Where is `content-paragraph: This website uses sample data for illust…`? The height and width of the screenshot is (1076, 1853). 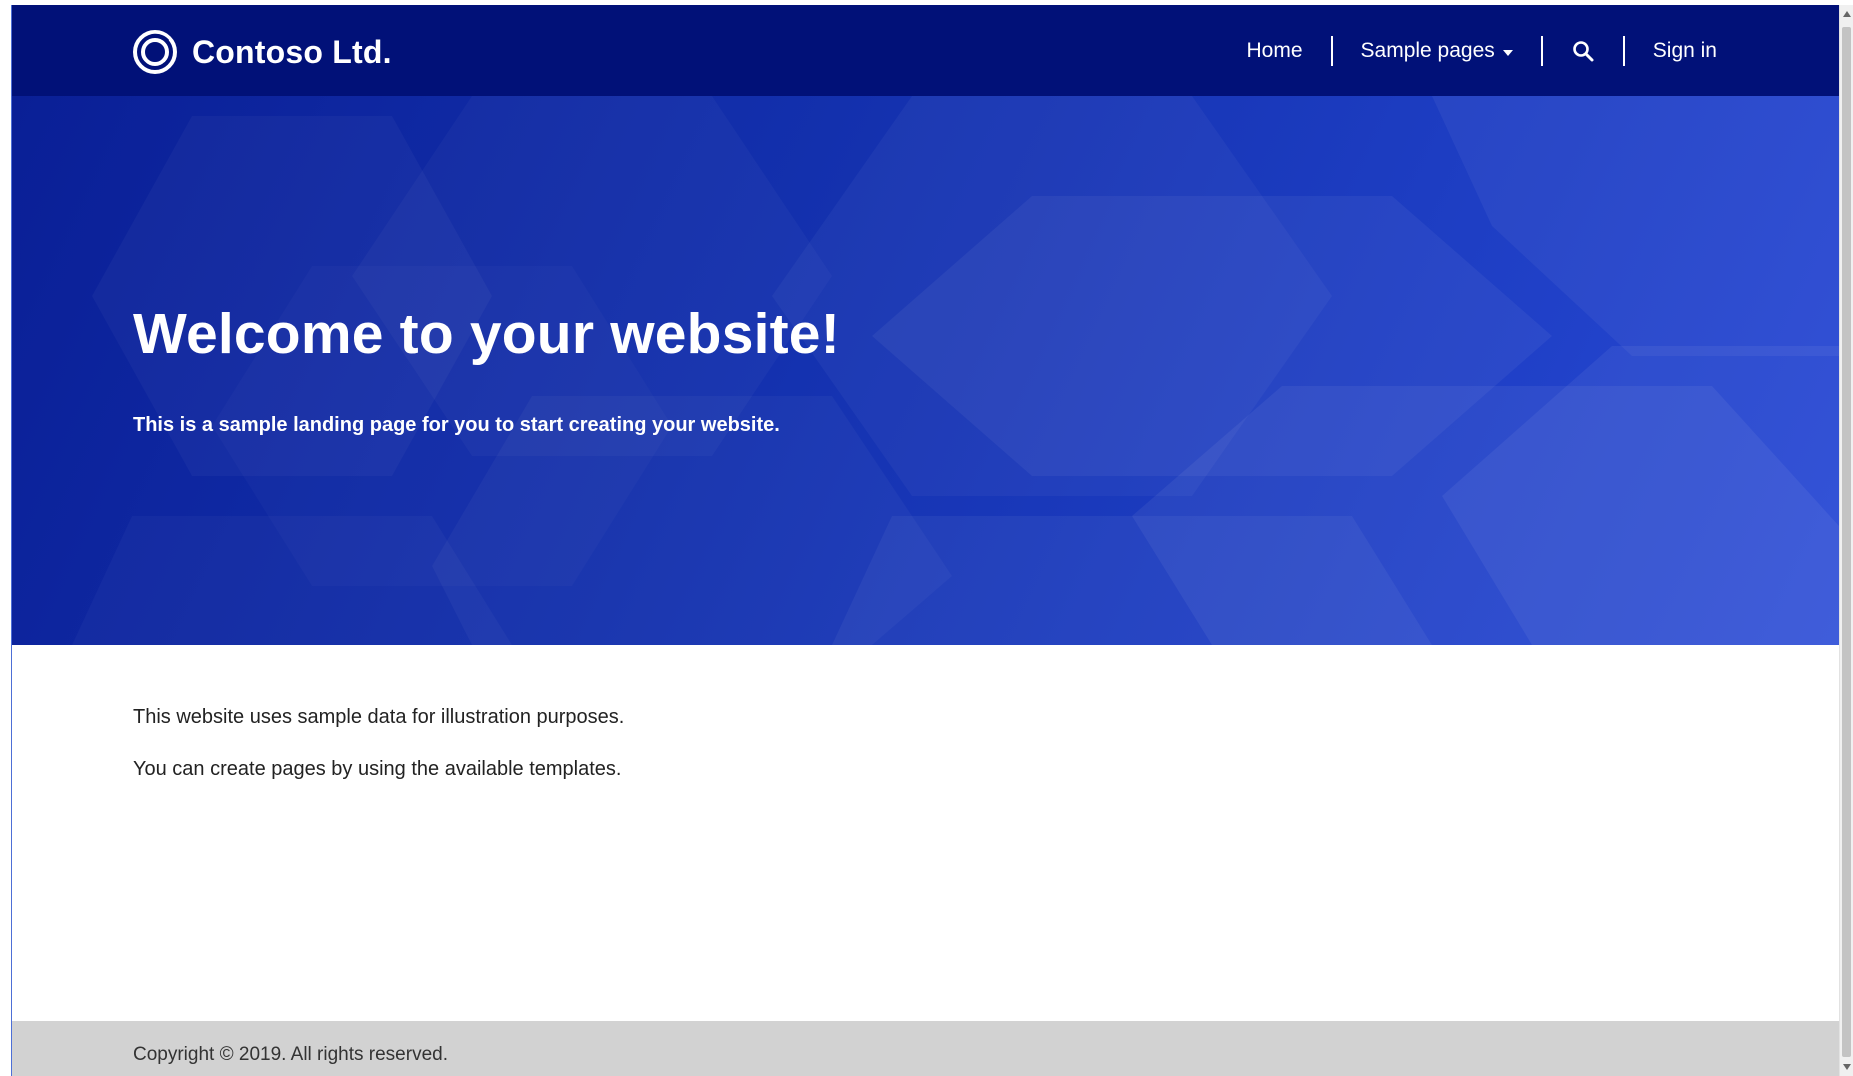
content-paragraph: This website uses sample data for illust… is located at coordinates (379, 717).